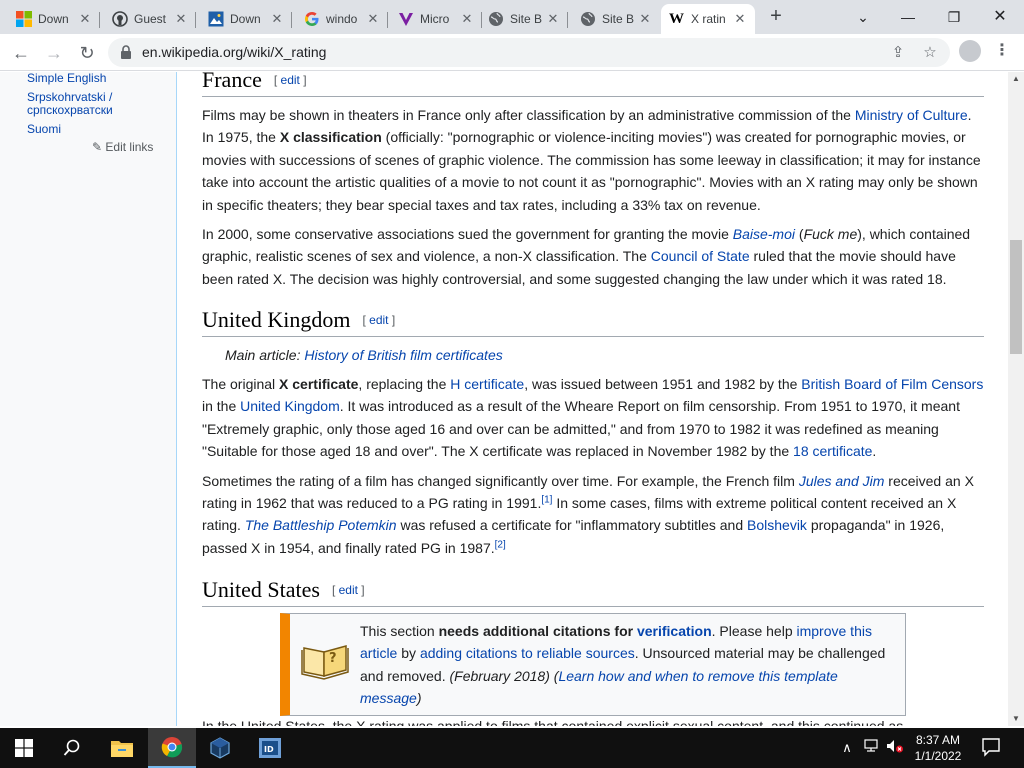 This screenshot has height=768, width=1024. Describe the element at coordinates (970, 51) in the screenshot. I see `profile-avatar-icon` at that location.